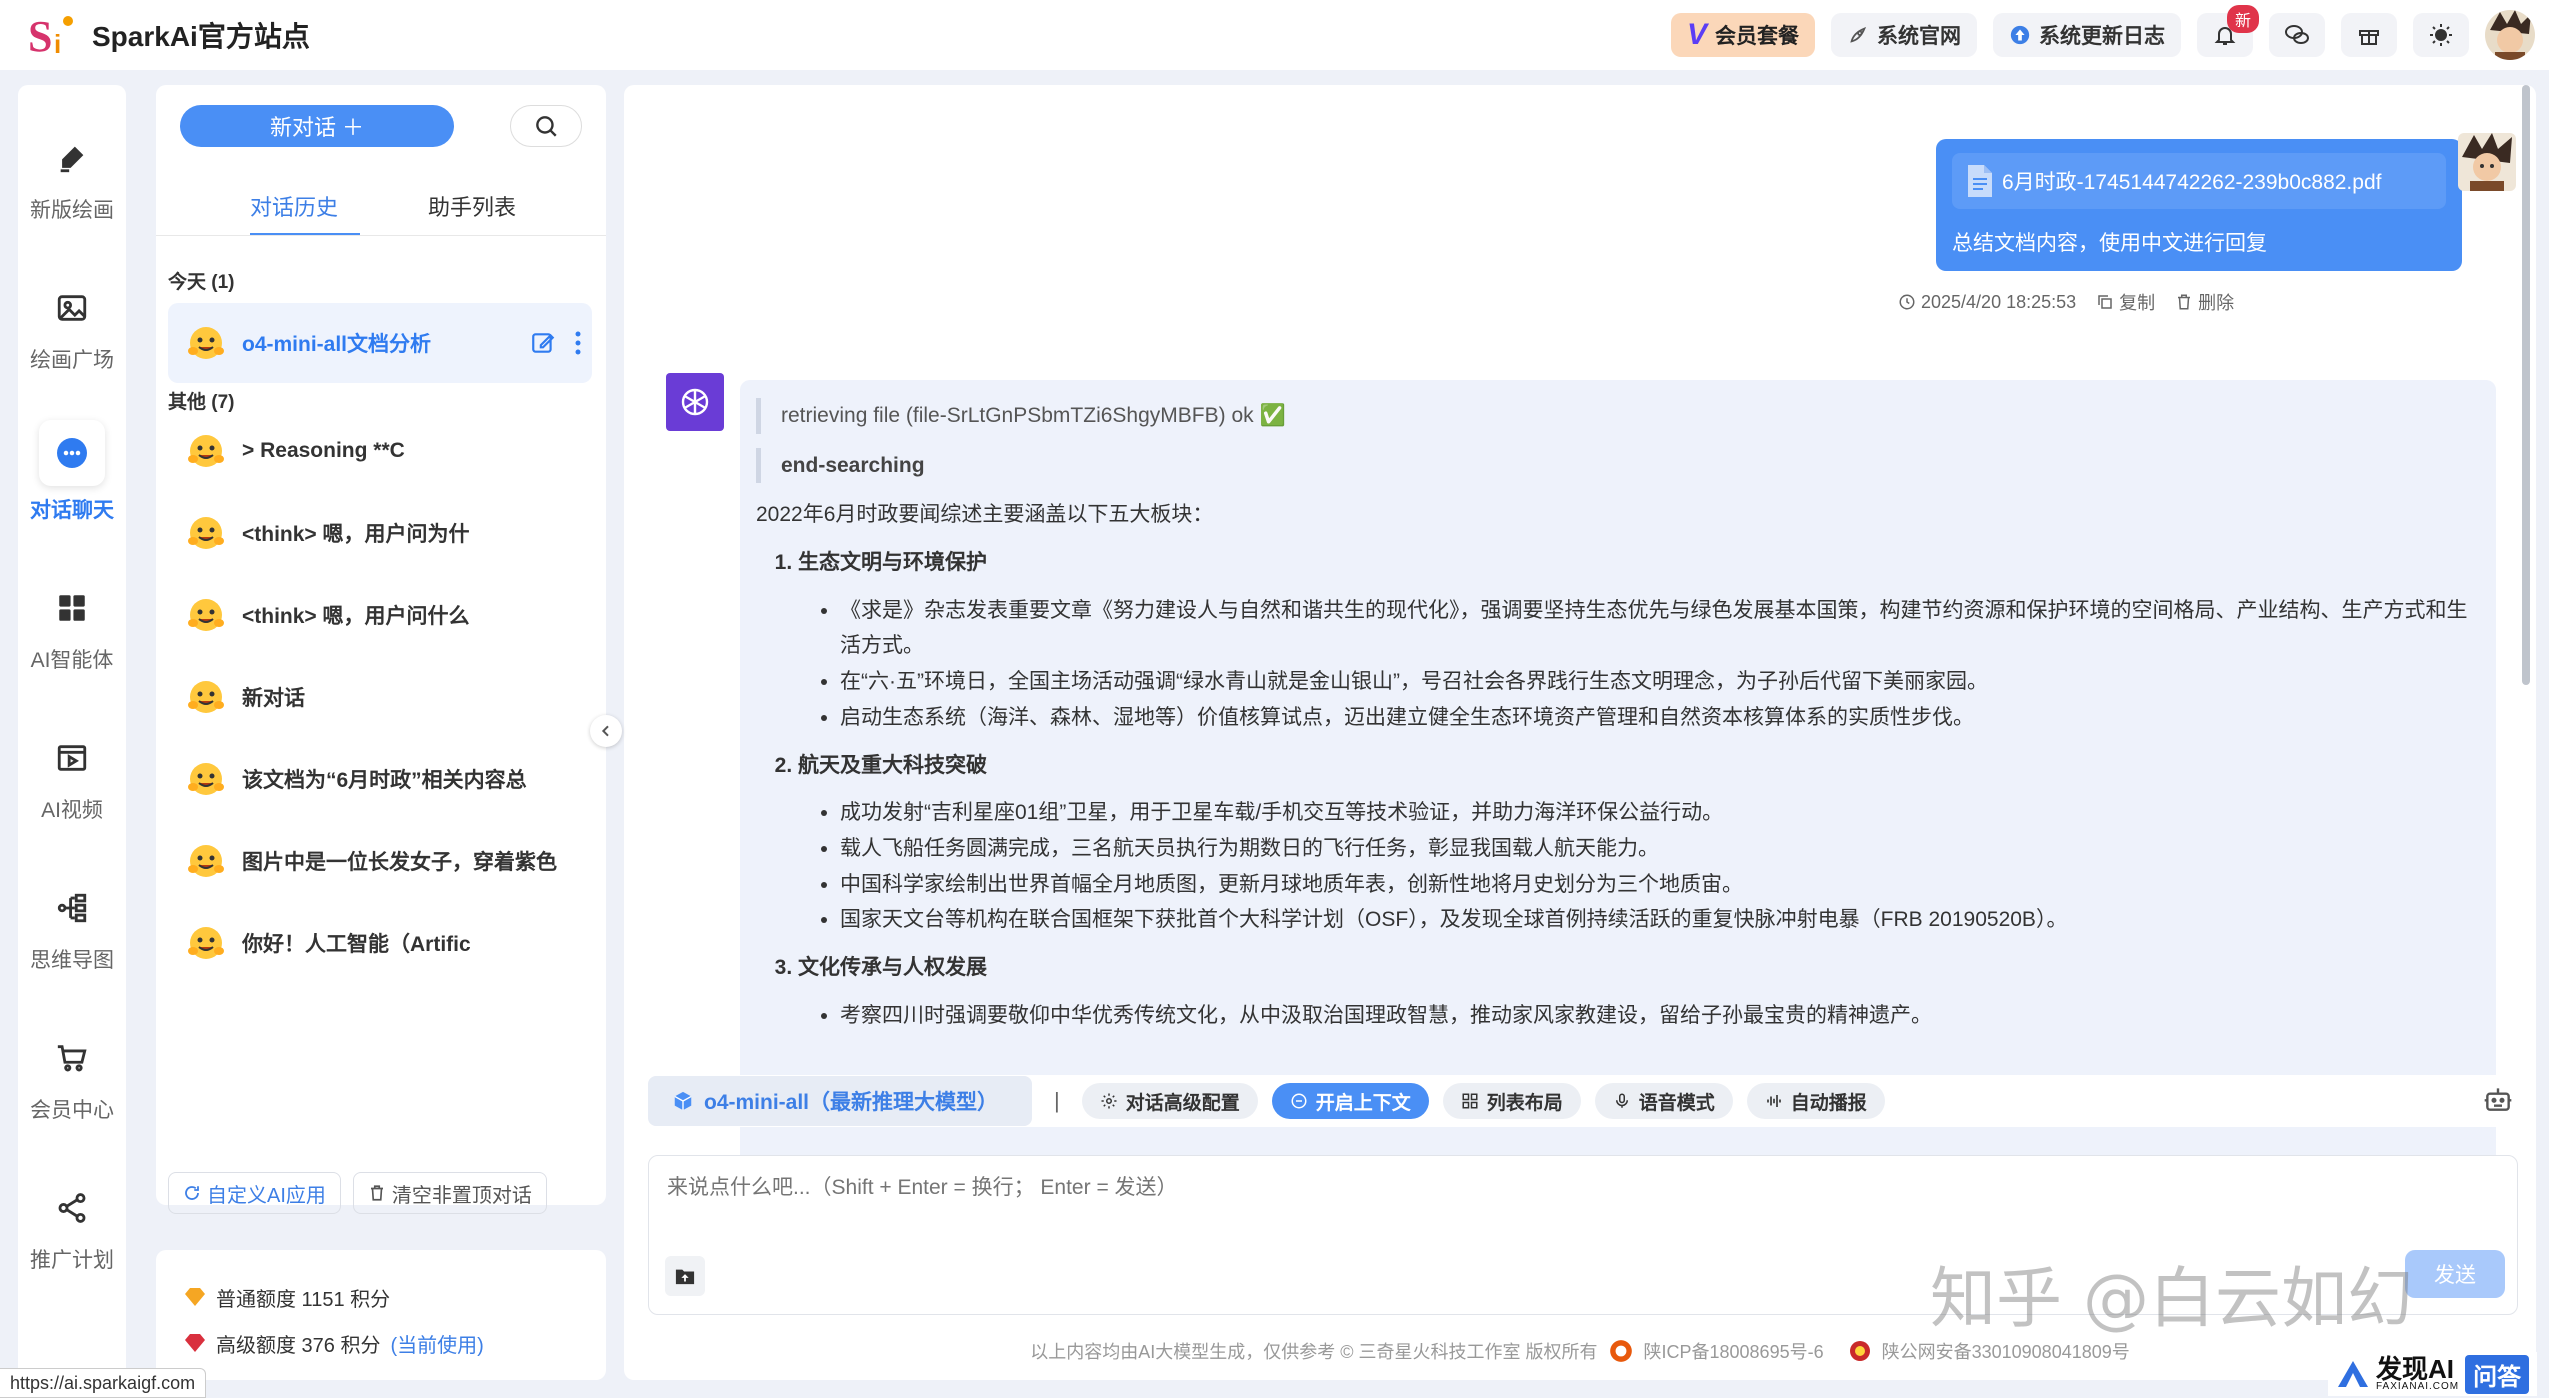 This screenshot has width=2549, height=1398. What do you see at coordinates (380, 533) in the screenshot?
I see `conversation-item: <think> 嗯，用户问为什` at bounding box center [380, 533].